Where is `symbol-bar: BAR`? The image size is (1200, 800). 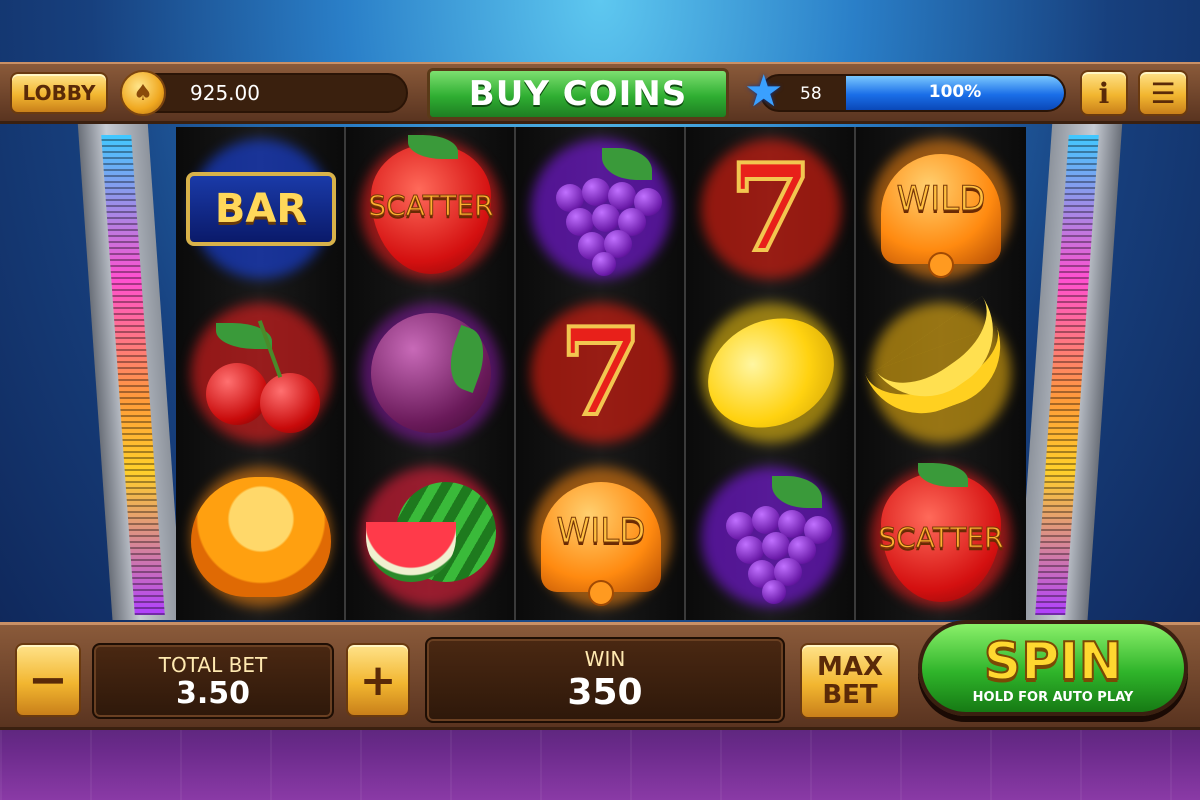
symbol-bar: BAR is located at coordinates (261, 209).